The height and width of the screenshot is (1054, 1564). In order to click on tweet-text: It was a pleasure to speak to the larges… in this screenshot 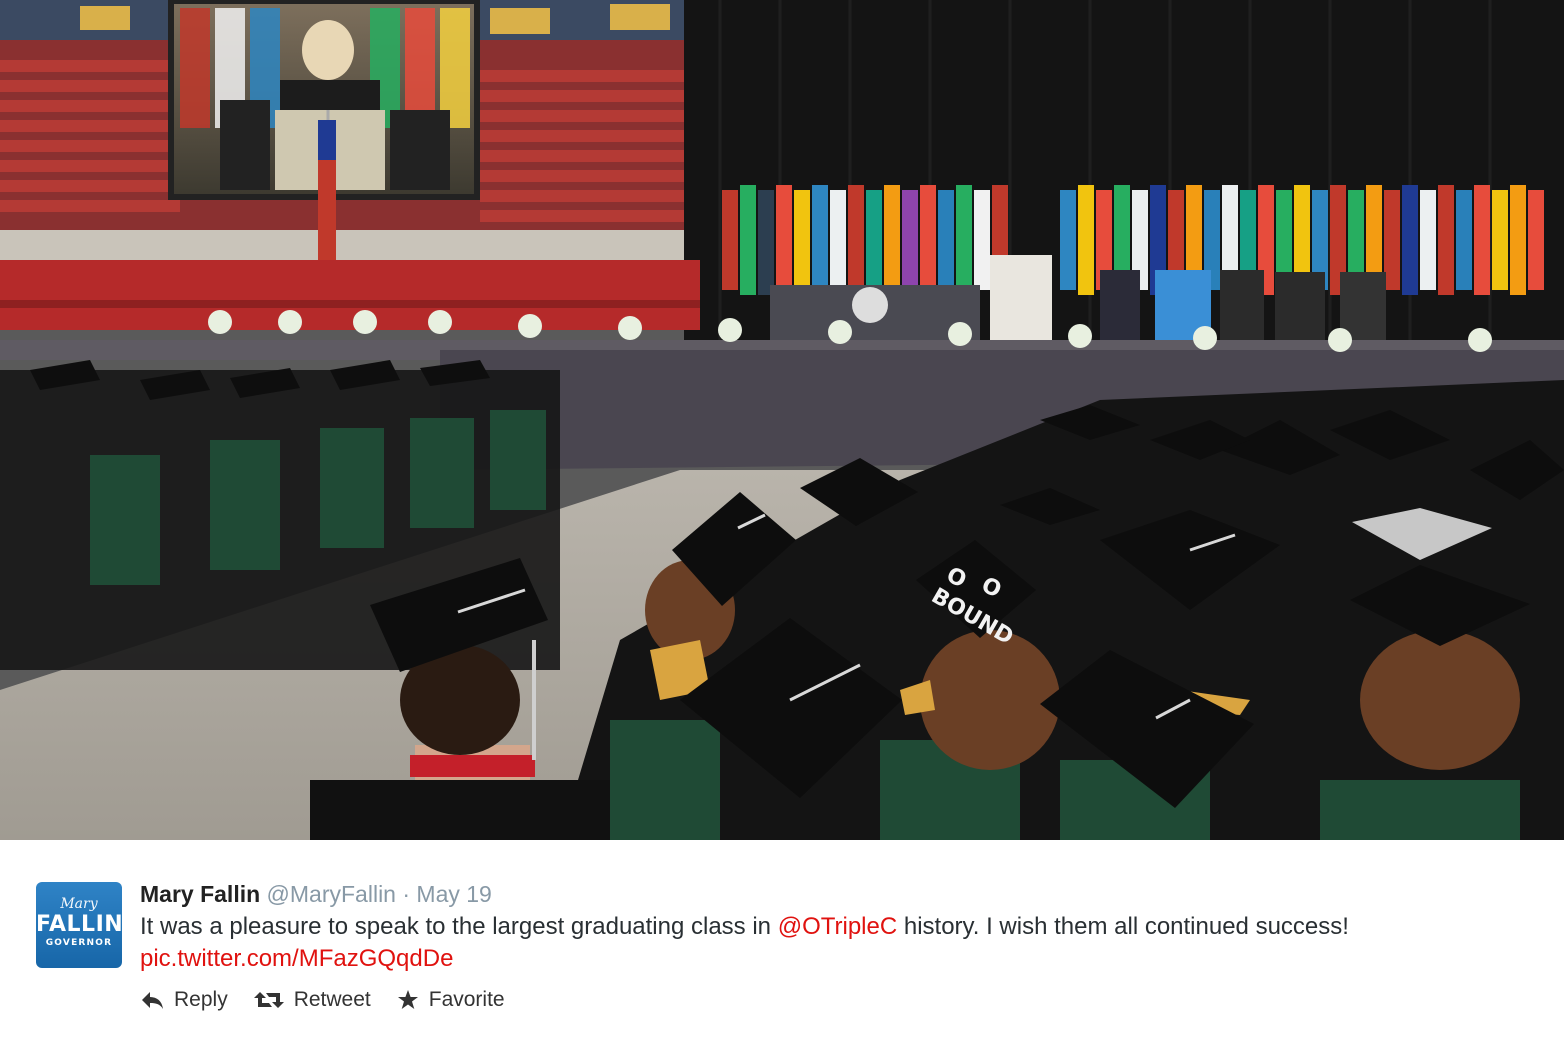, I will do `click(840, 943)`.